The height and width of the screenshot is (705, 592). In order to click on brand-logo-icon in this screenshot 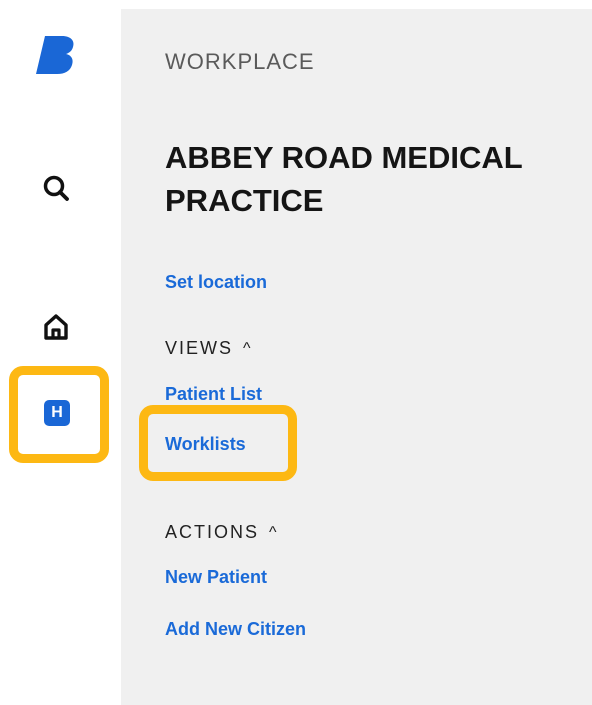, I will do `click(57, 55)`.